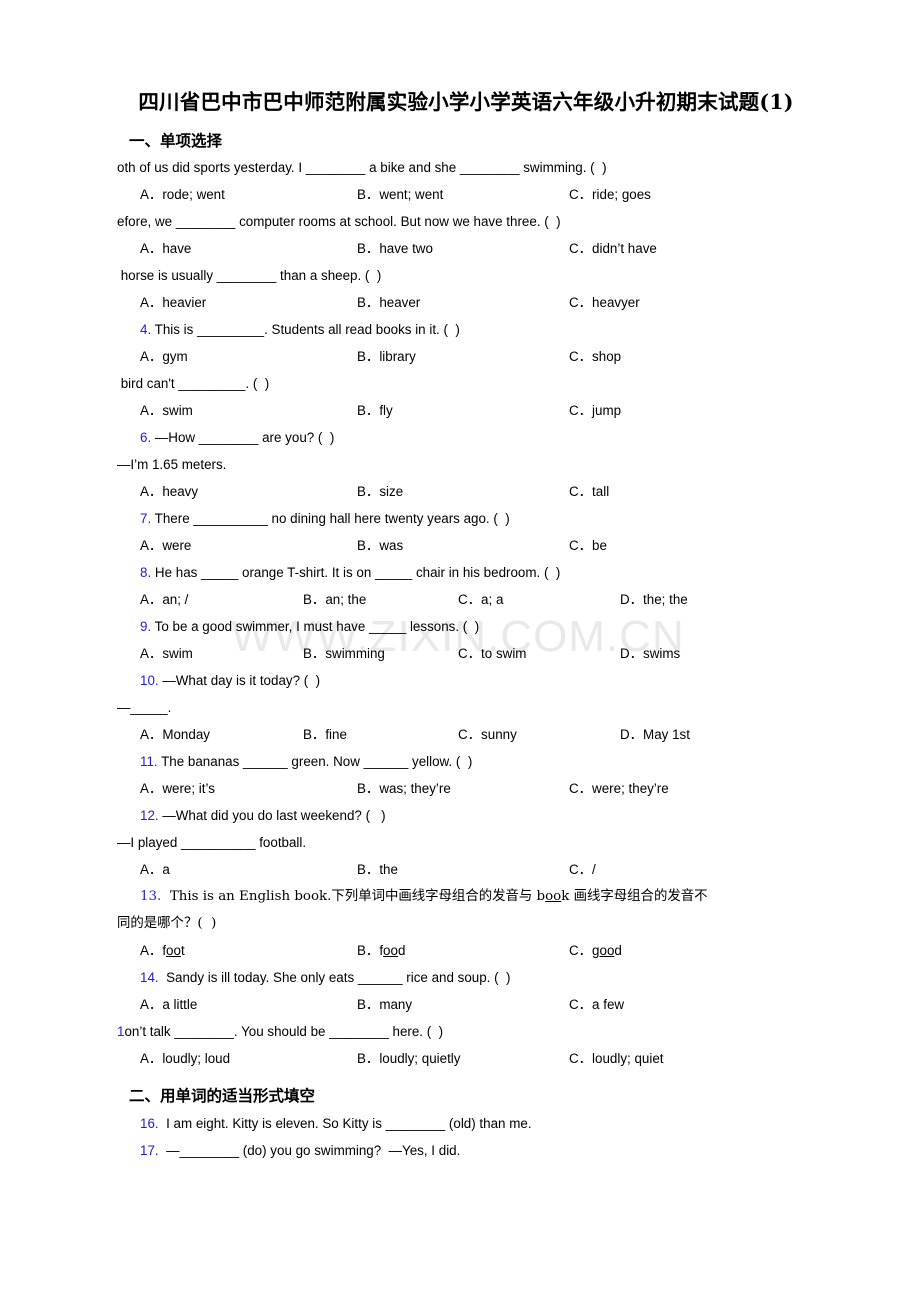 This screenshot has height=1302, width=920. What do you see at coordinates (155, 869) in the screenshot?
I see `option-a: A．a` at bounding box center [155, 869].